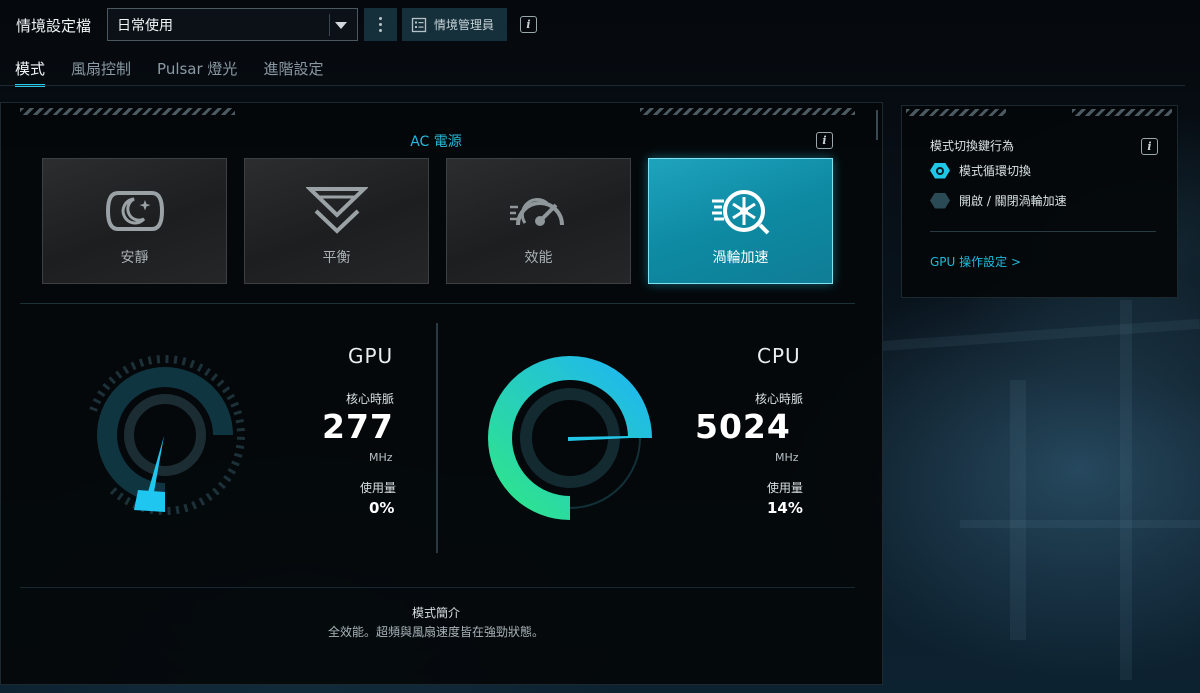 This screenshot has width=1200, height=693. I want to click on mode-card-balanced: 平衡, so click(336, 221).